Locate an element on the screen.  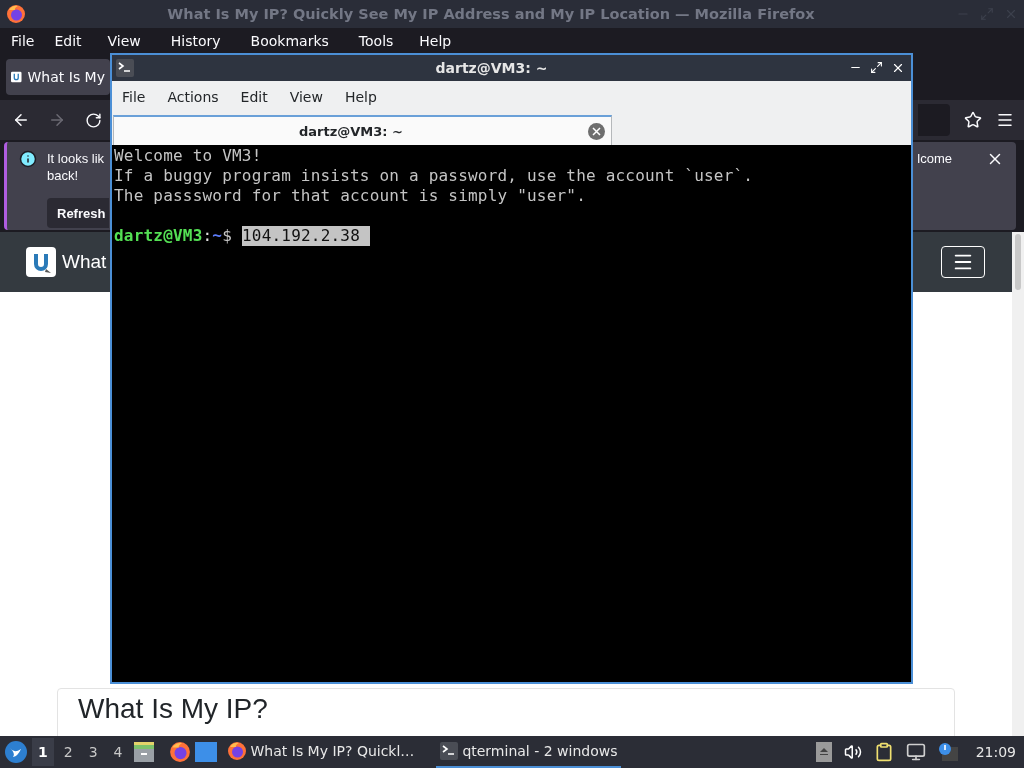
prompt-path: ~ is located at coordinates (217, 236).